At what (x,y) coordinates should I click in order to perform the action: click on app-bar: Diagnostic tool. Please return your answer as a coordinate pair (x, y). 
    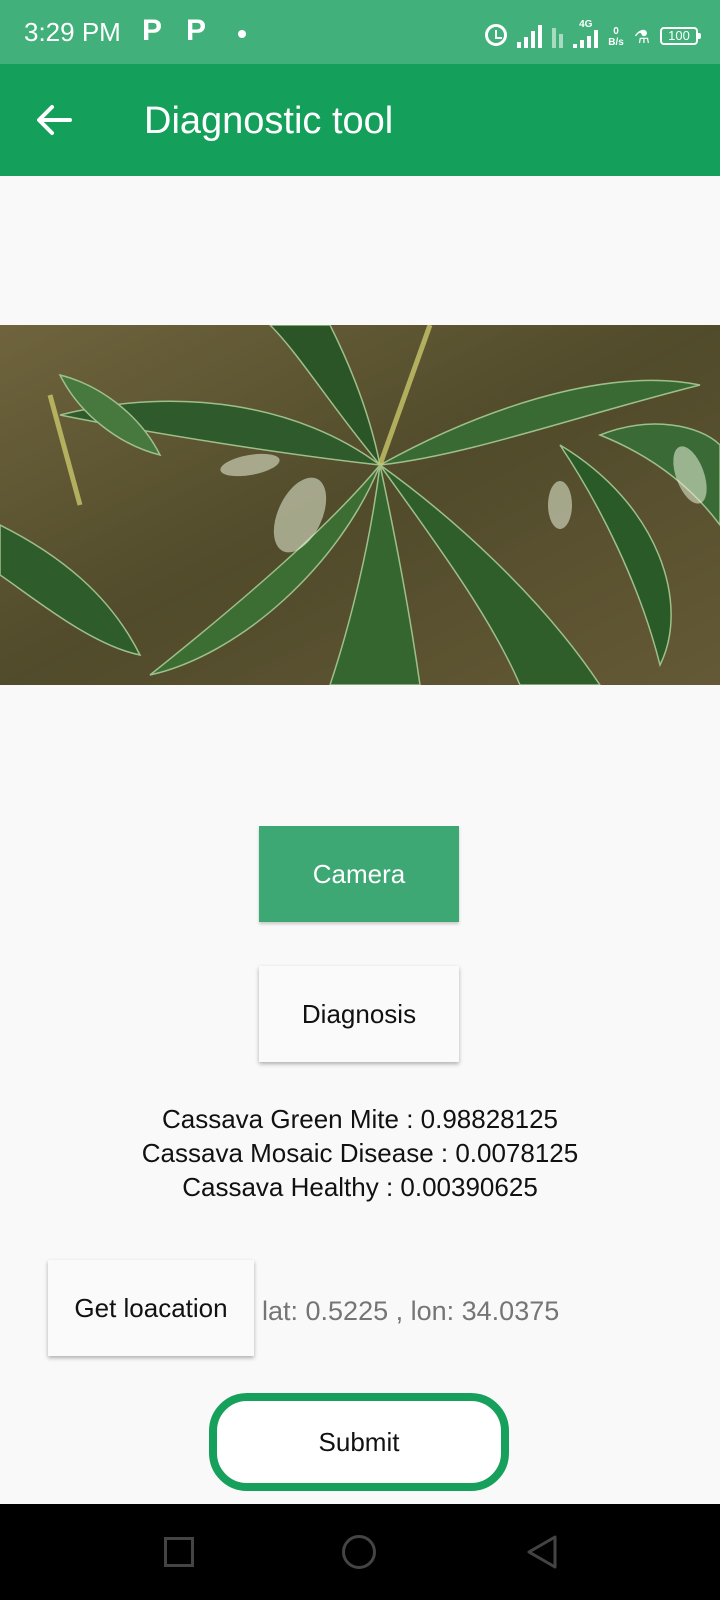
    Looking at the image, I should click on (360, 120).